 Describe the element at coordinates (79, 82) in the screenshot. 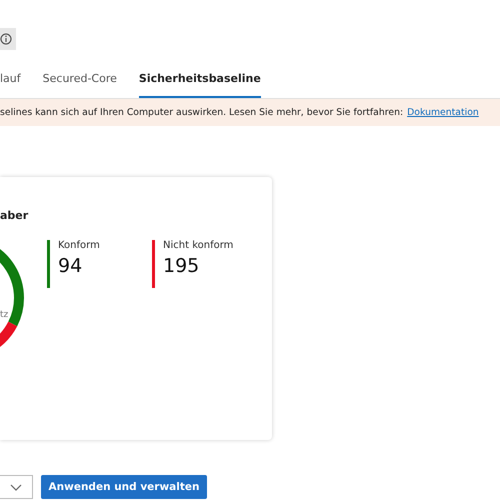

I see `tab: Secured-Core` at that location.